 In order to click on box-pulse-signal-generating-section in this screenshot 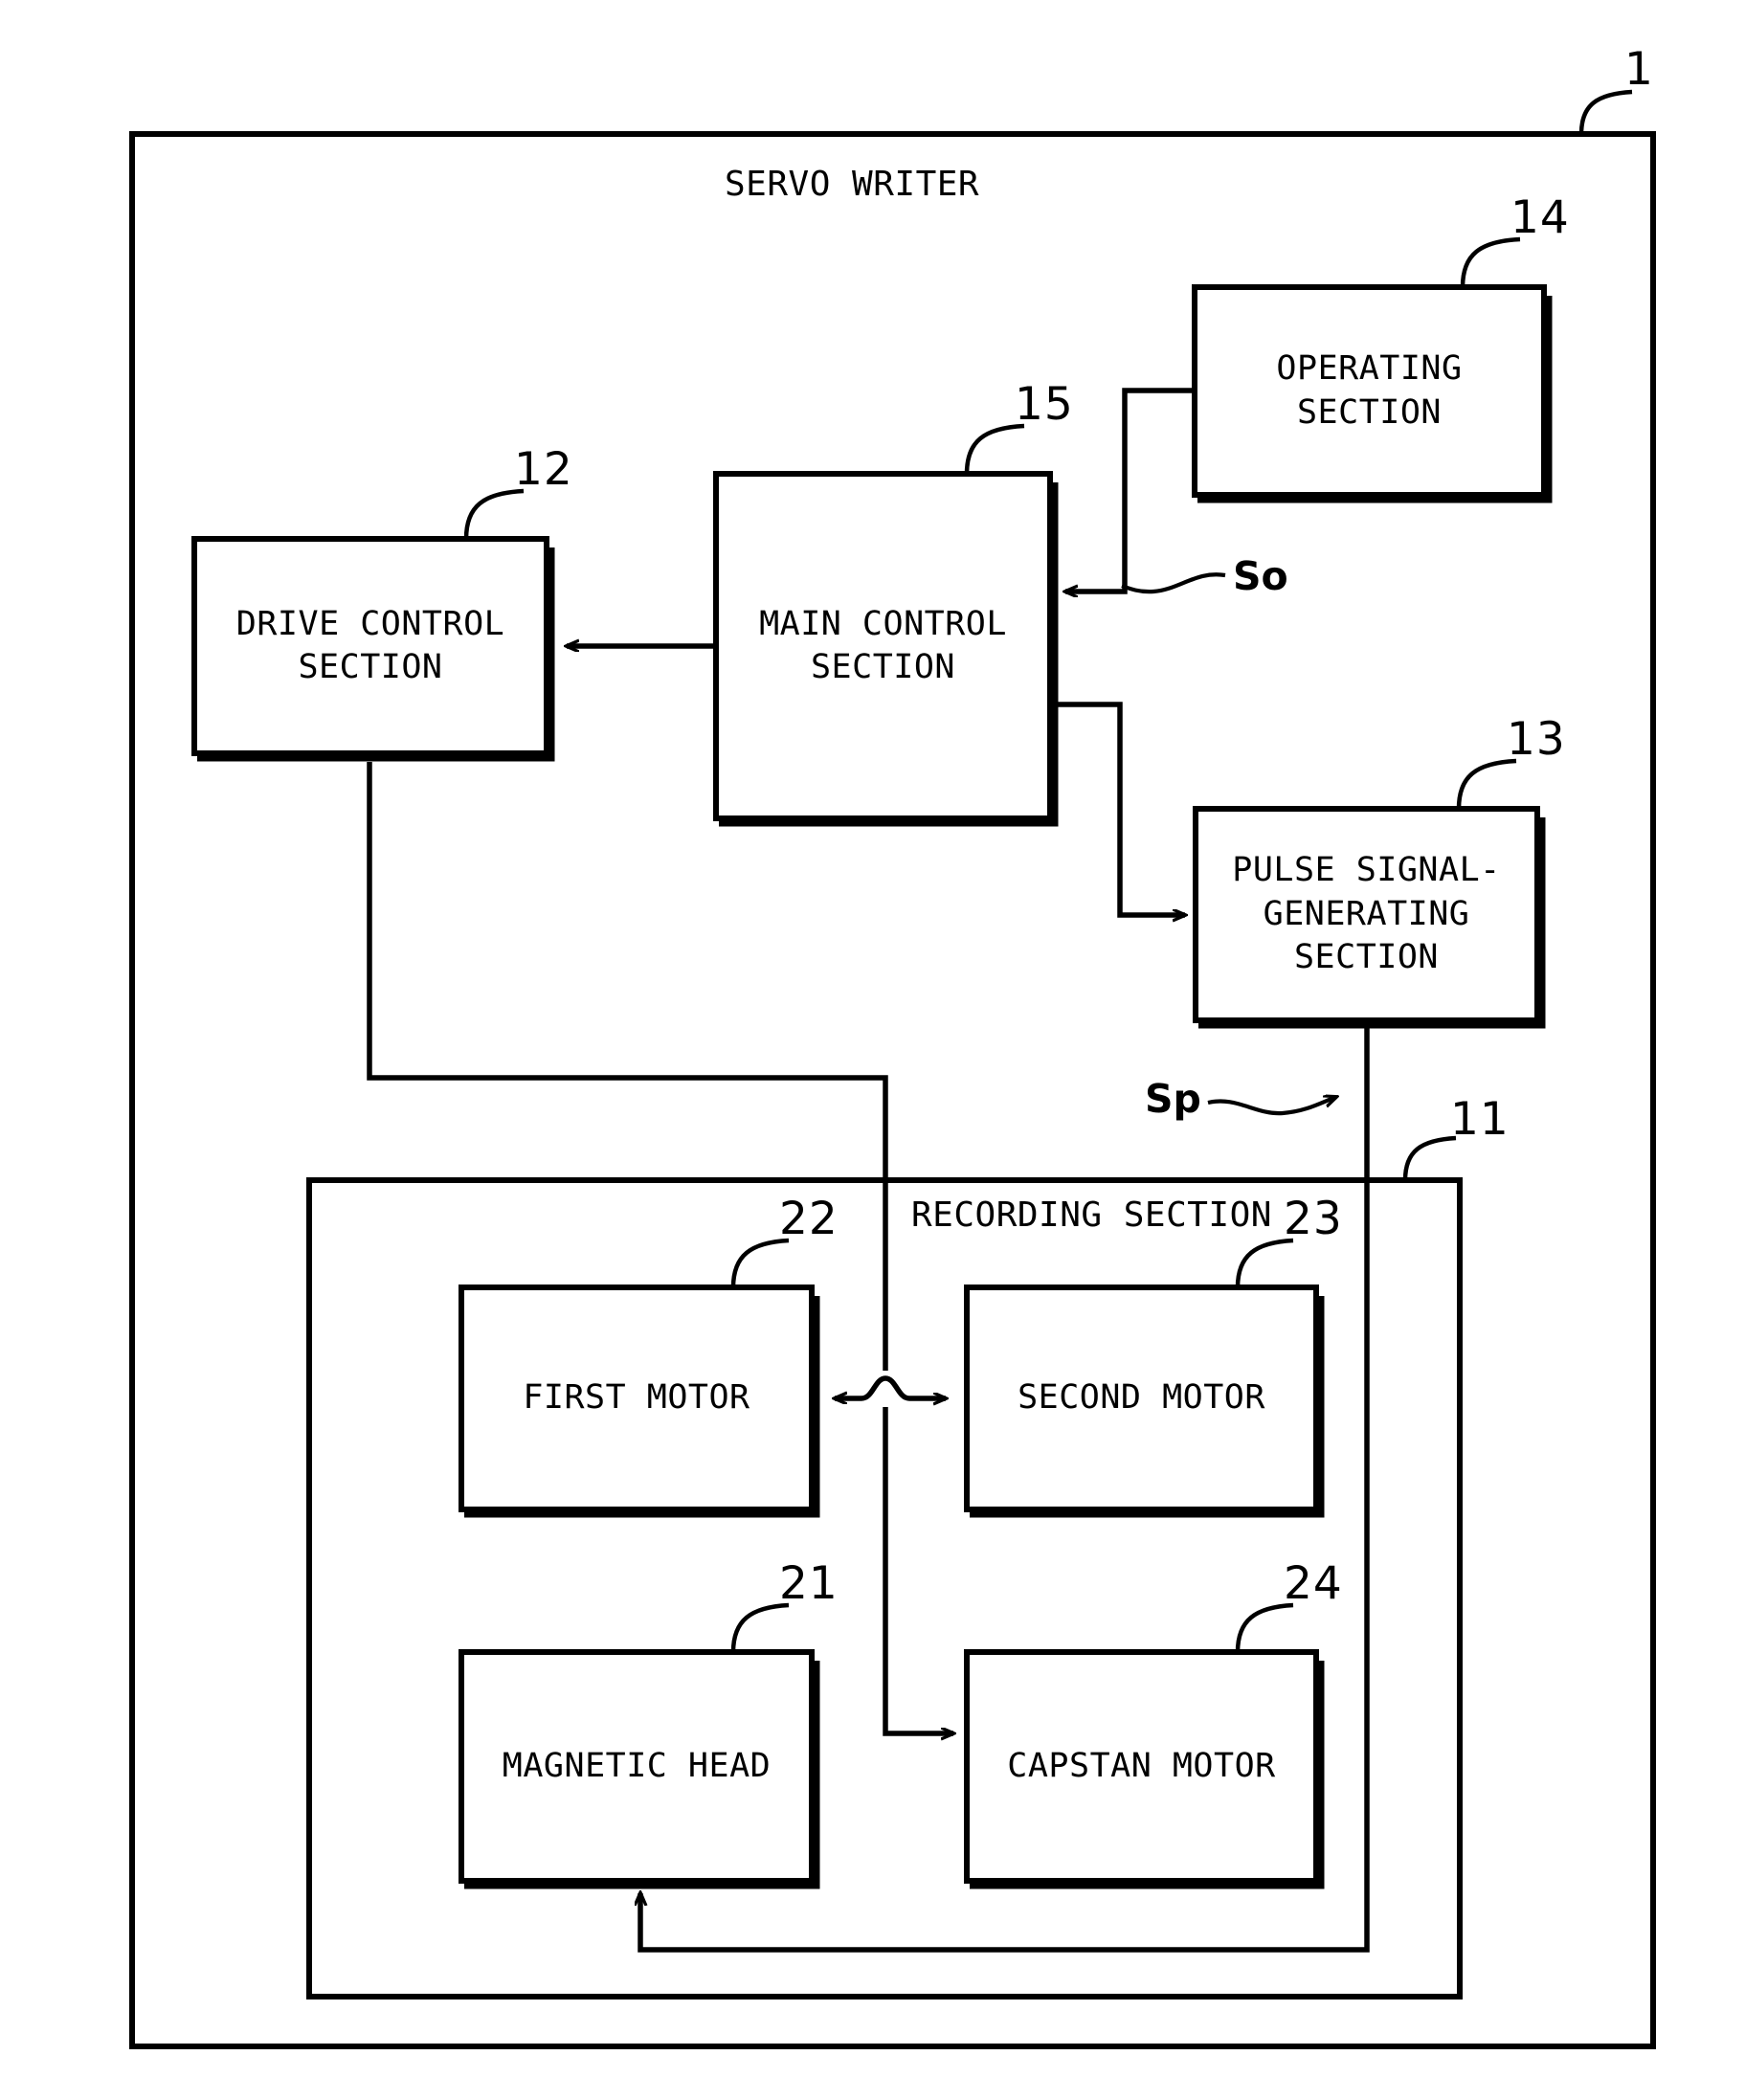, I will do `click(1369, 917)`.